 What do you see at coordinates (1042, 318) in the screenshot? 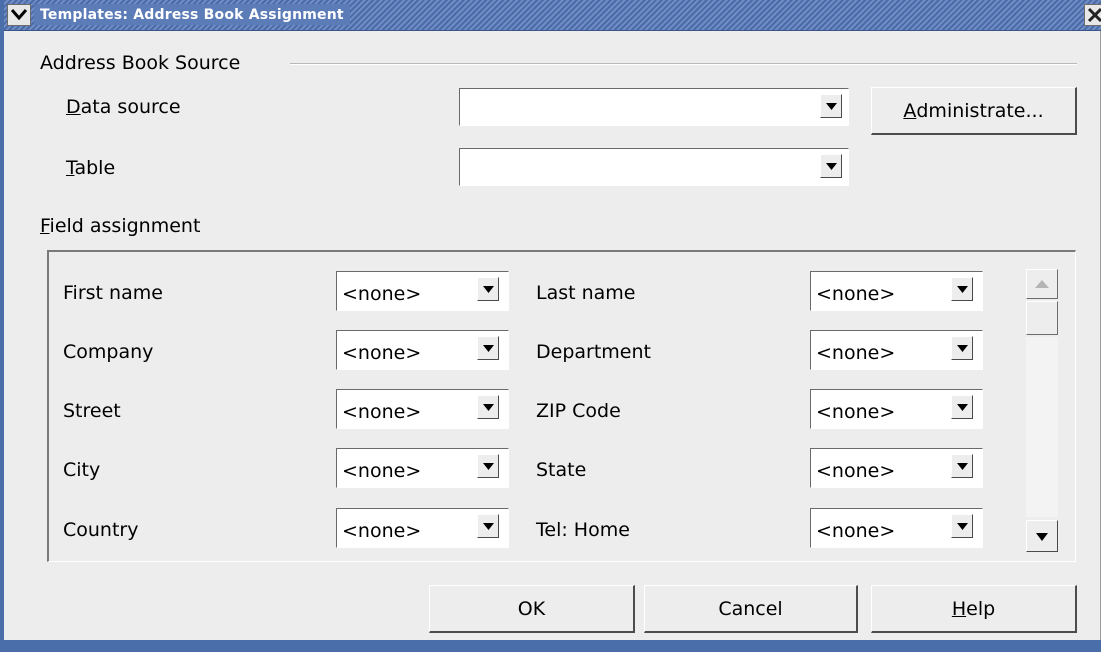
I see `scroll-thumb` at bounding box center [1042, 318].